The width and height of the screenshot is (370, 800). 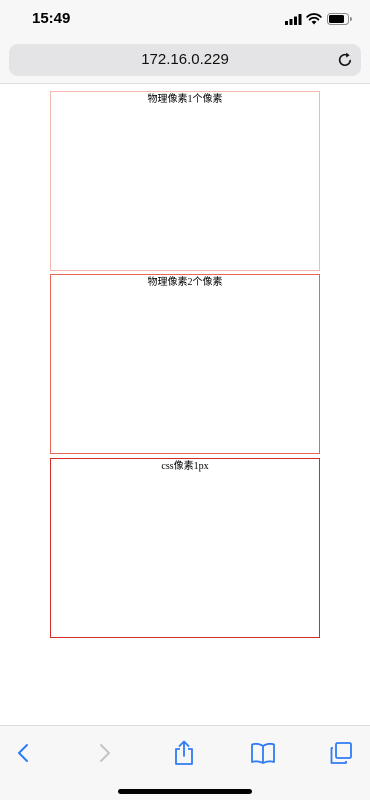 I want to click on share-button, so click(x=184, y=753).